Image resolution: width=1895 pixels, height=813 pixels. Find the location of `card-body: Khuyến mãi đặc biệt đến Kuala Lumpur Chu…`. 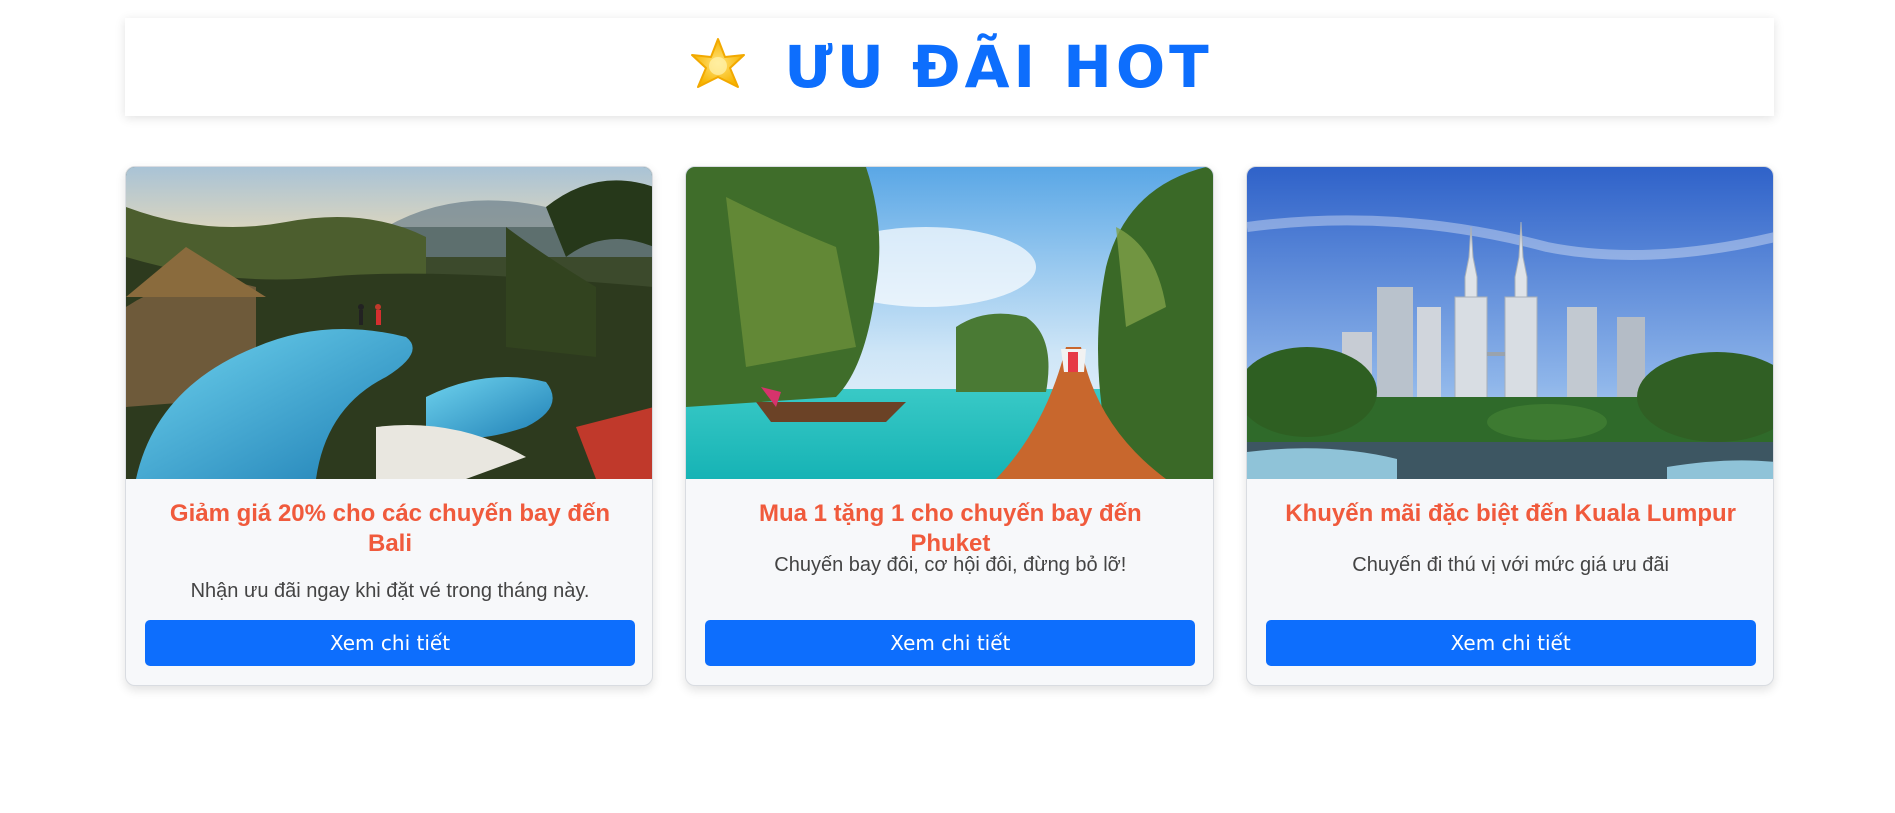

card-body: Khuyến mãi đặc biệt đến Kuala Lumpur Chu… is located at coordinates (1510, 582).